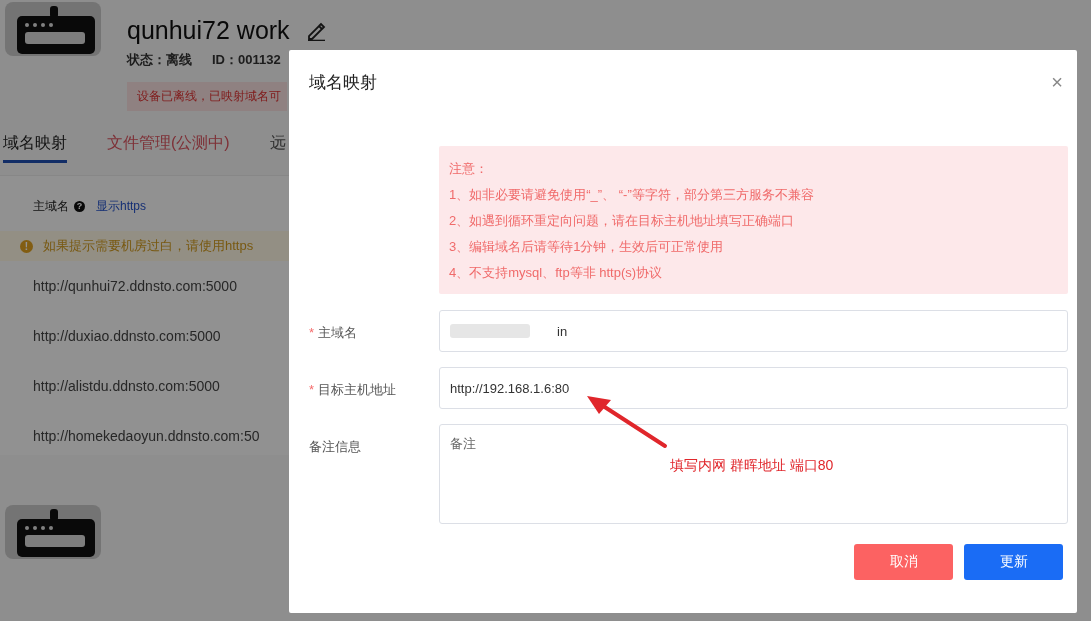  What do you see at coordinates (343, 83) in the screenshot?
I see `dialog-title: 域名映射` at bounding box center [343, 83].